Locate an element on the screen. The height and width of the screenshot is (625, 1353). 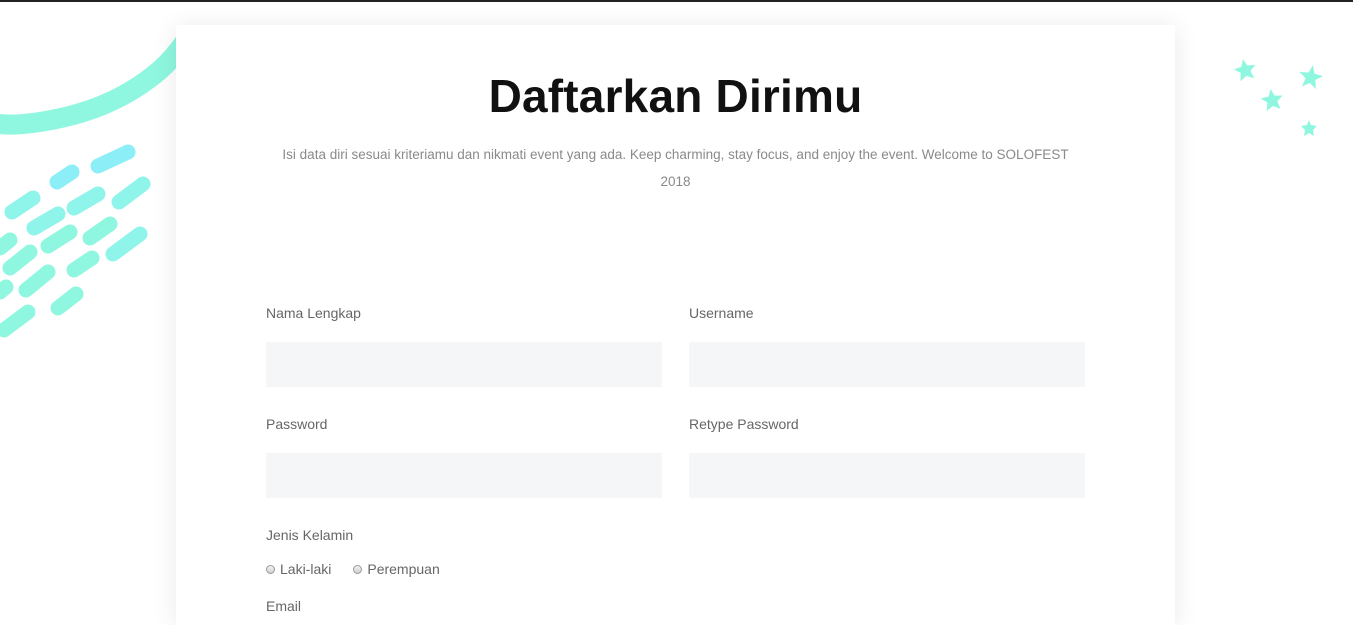
username-label: Username is located at coordinates (721, 313).